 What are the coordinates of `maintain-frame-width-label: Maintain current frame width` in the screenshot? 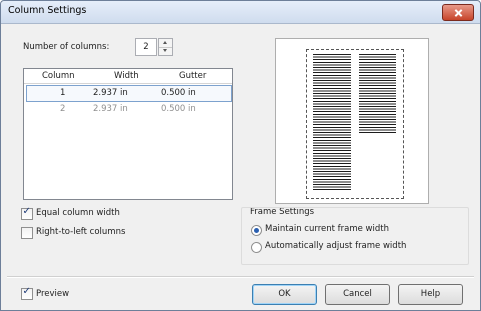 It's located at (327, 229).